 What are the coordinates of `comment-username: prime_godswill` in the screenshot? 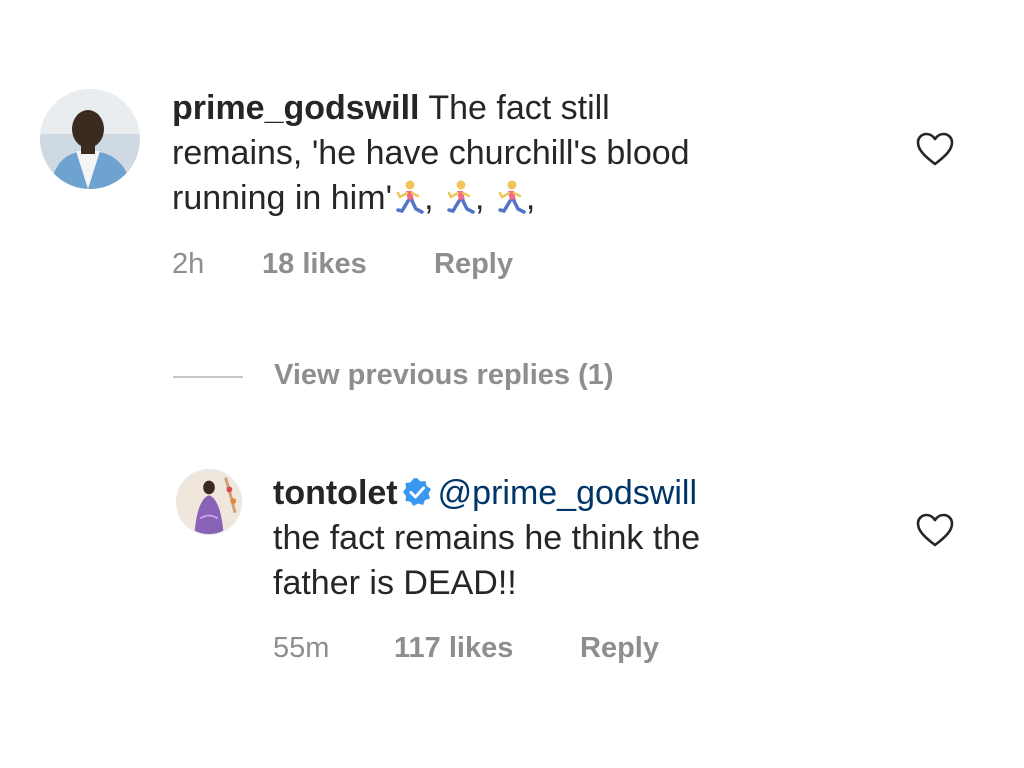 It's located at (296, 108).